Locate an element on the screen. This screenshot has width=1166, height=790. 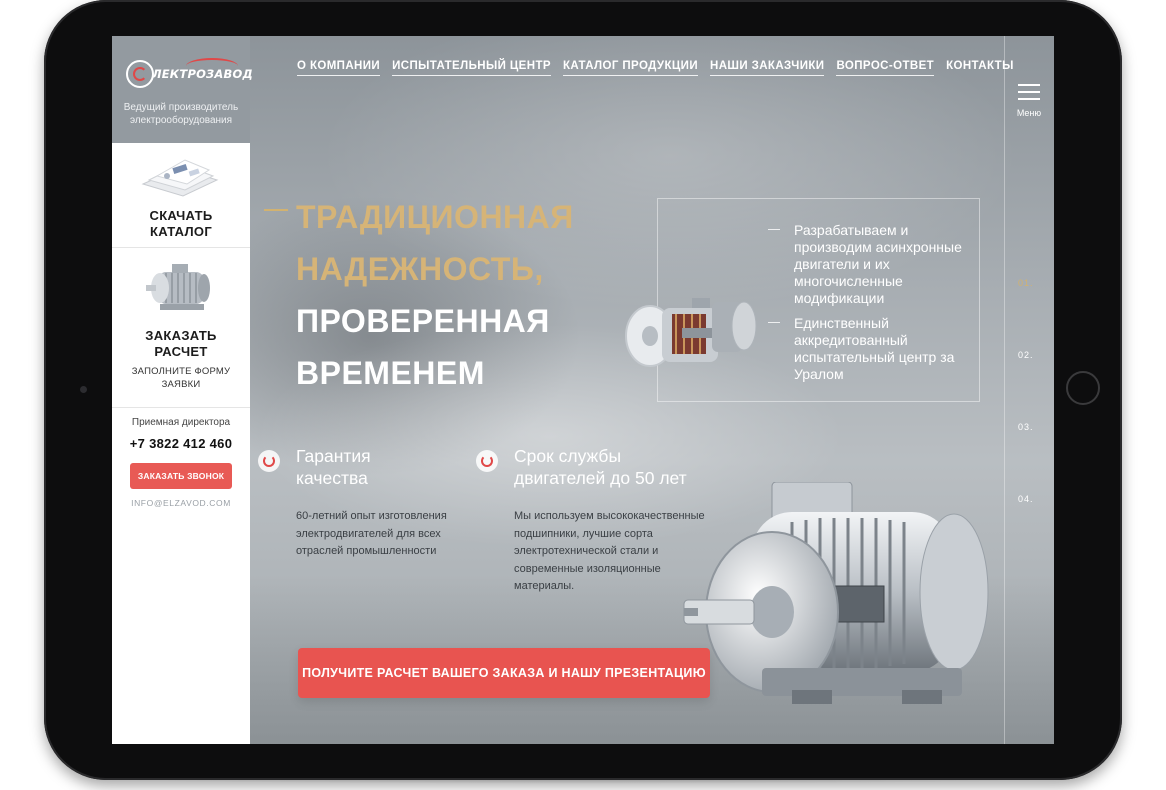
motor-image is located at coordinates (181, 289).